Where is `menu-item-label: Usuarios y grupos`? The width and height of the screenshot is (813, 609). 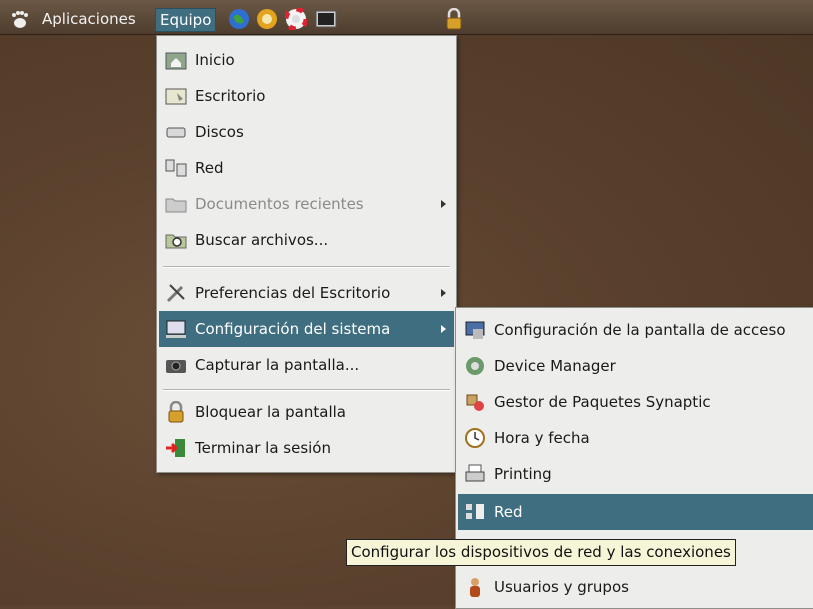
menu-item-label: Usuarios y grupos is located at coordinates (561, 587).